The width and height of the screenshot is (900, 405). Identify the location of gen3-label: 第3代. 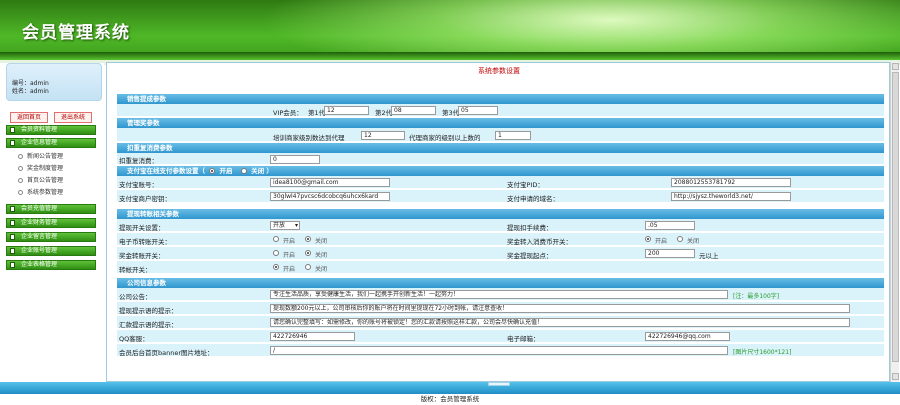
(451, 113).